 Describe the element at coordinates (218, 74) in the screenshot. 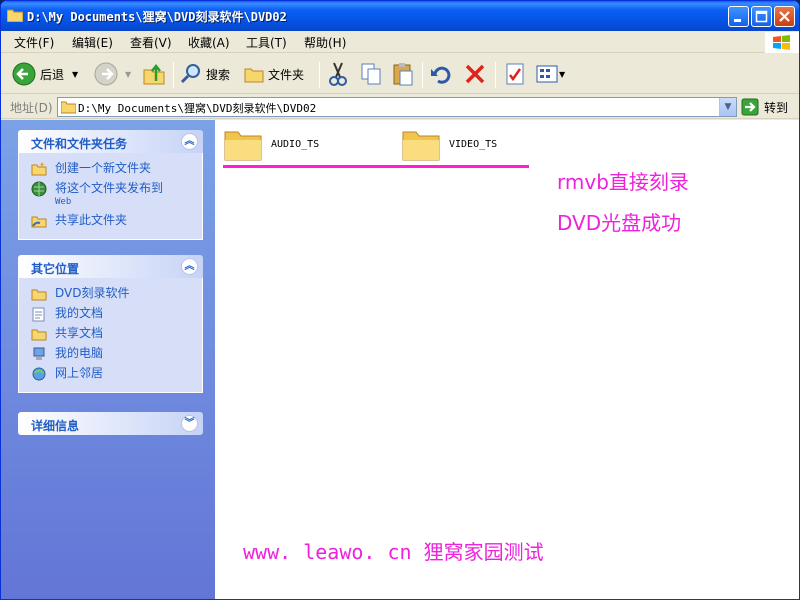

I see `search-label: 搜索` at that location.